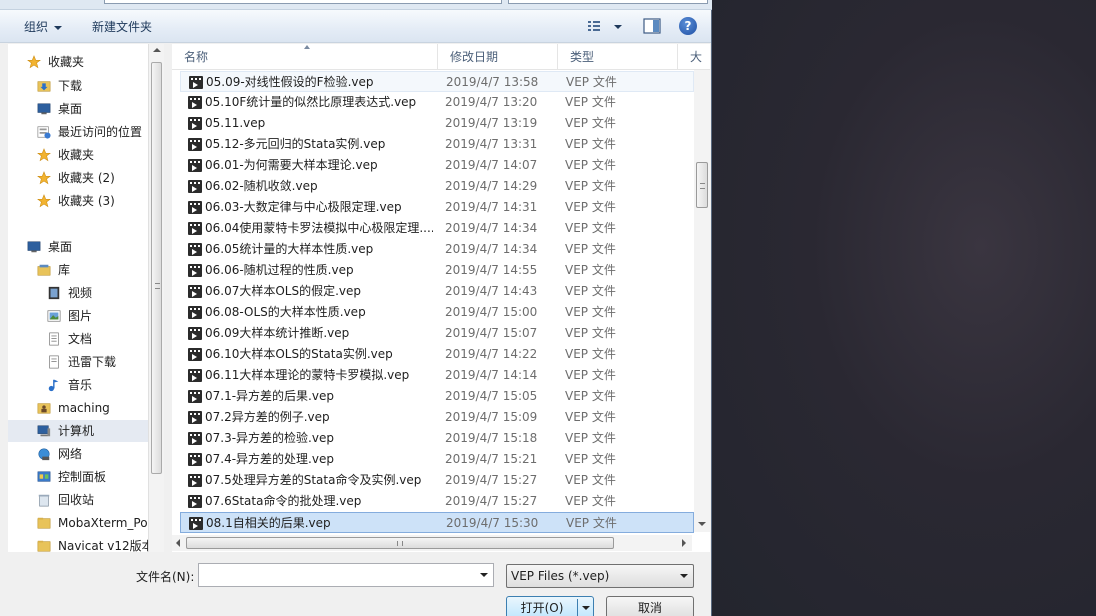 The height and width of the screenshot is (616, 1096). Describe the element at coordinates (437, 522) in the screenshot. I see `file-row-selected: 08.1自相关的后果.vep 2019/4/7 15:30 VEP 文件` at that location.